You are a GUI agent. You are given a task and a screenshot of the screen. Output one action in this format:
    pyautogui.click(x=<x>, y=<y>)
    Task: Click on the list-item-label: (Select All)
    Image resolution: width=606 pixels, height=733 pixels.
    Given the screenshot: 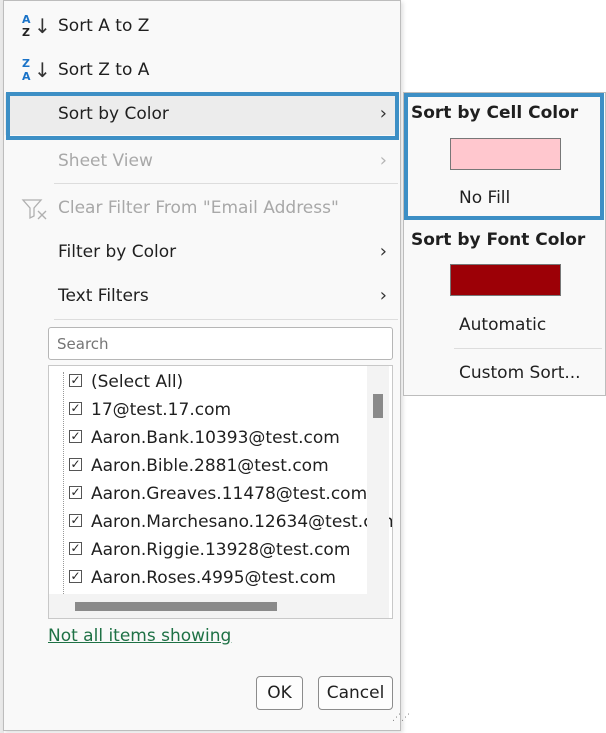 What is the action you would take?
    pyautogui.click(x=137, y=382)
    